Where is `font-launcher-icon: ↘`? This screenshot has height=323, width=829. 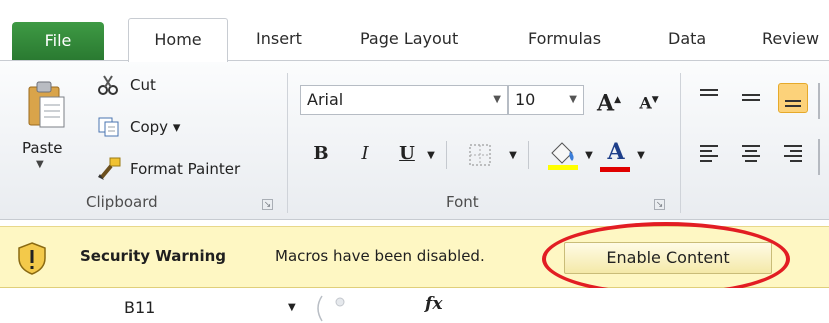
font-launcher-icon: ↘ is located at coordinates (659, 204).